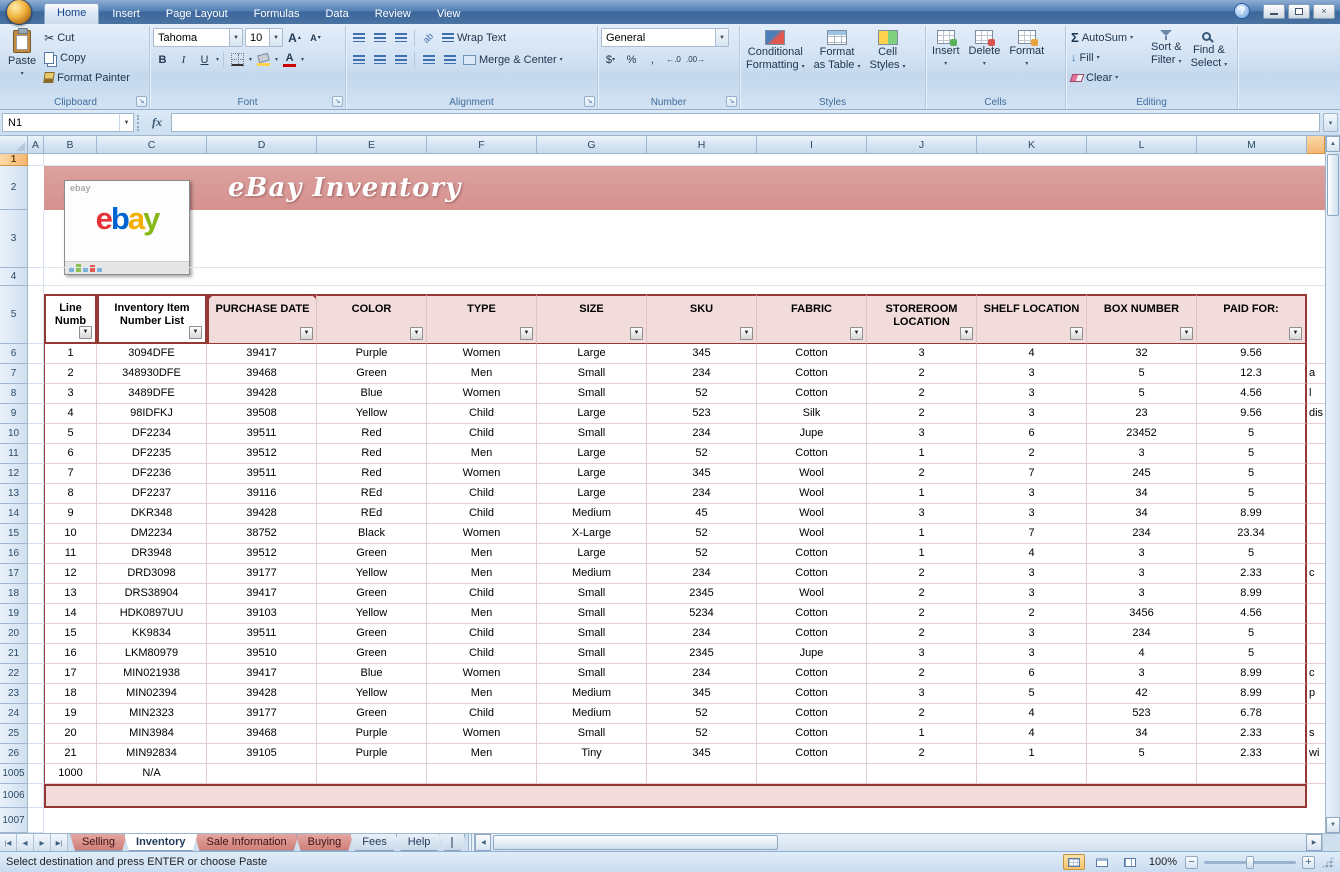  I want to click on cell-K15: 7, so click(1032, 534).